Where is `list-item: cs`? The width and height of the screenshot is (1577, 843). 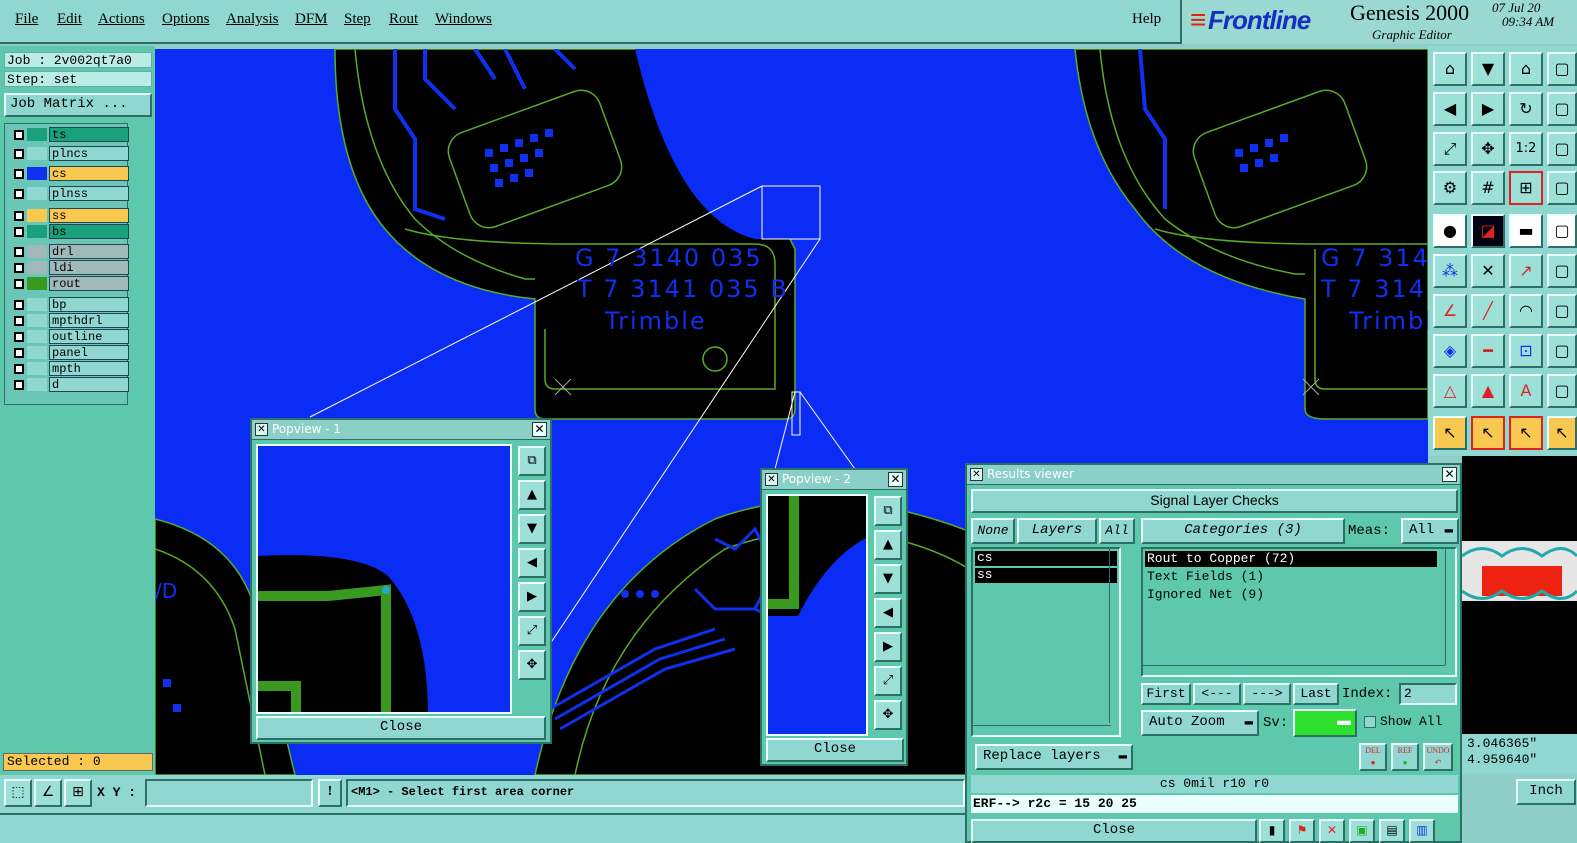 list-item: cs is located at coordinates (1046, 558).